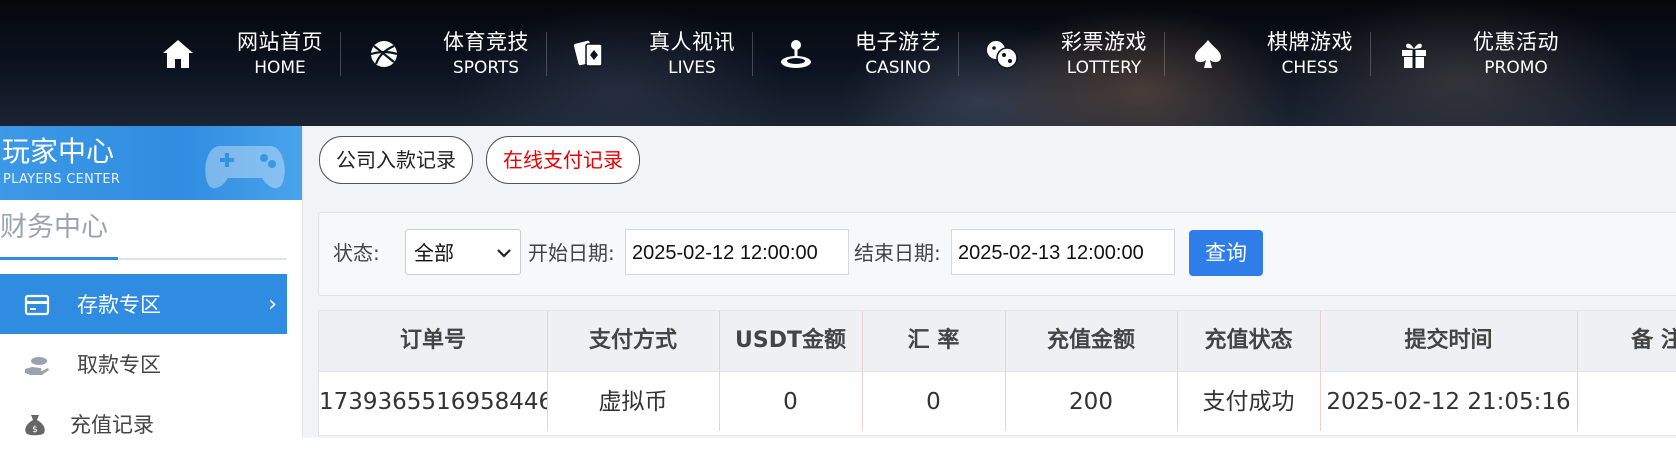 Image resolution: width=1676 pixels, height=454 pixels. I want to click on spade-icon, so click(1208, 54).